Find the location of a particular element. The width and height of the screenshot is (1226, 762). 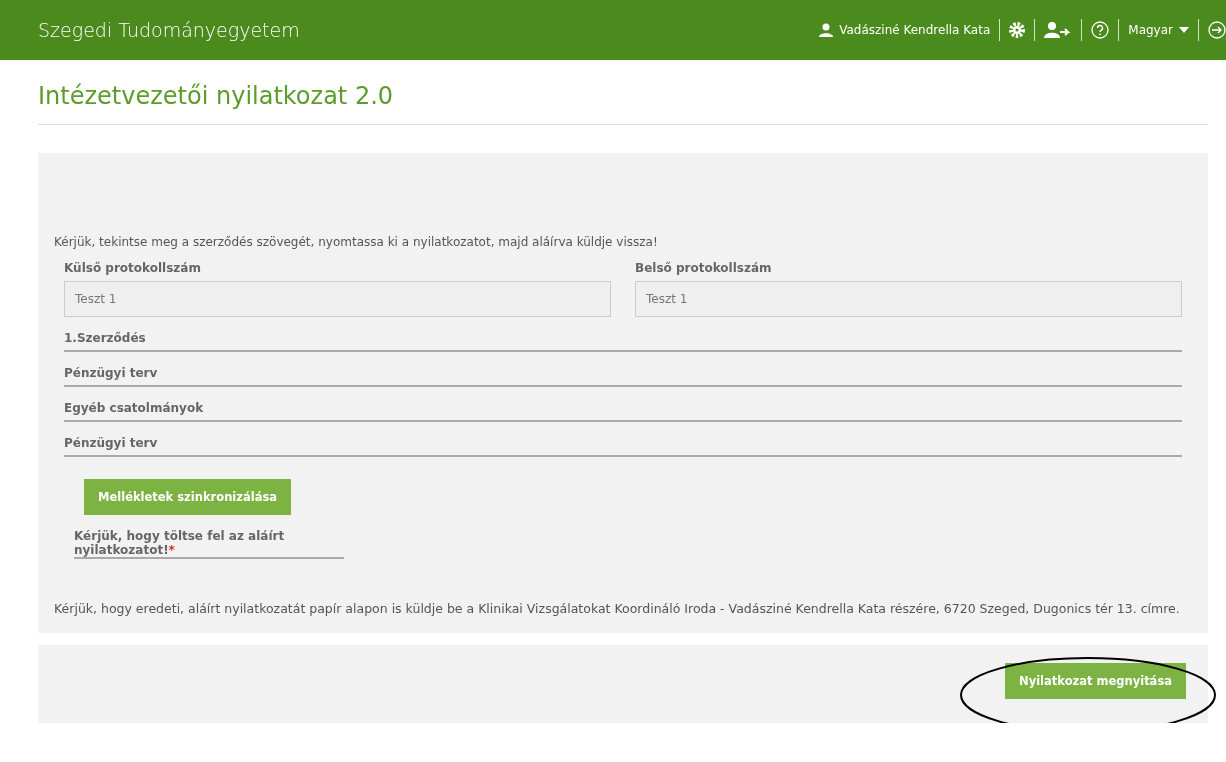

caret-icon is located at coordinates (1184, 30).